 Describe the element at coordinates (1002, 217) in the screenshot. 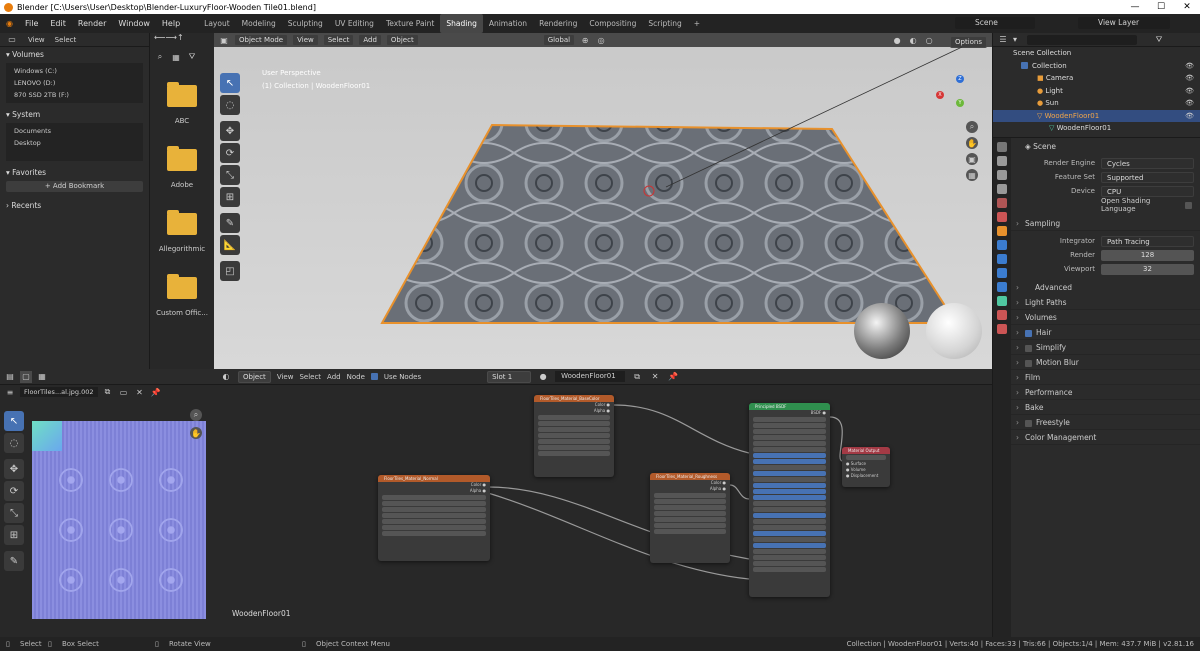

I see `world-tab-icon` at that location.